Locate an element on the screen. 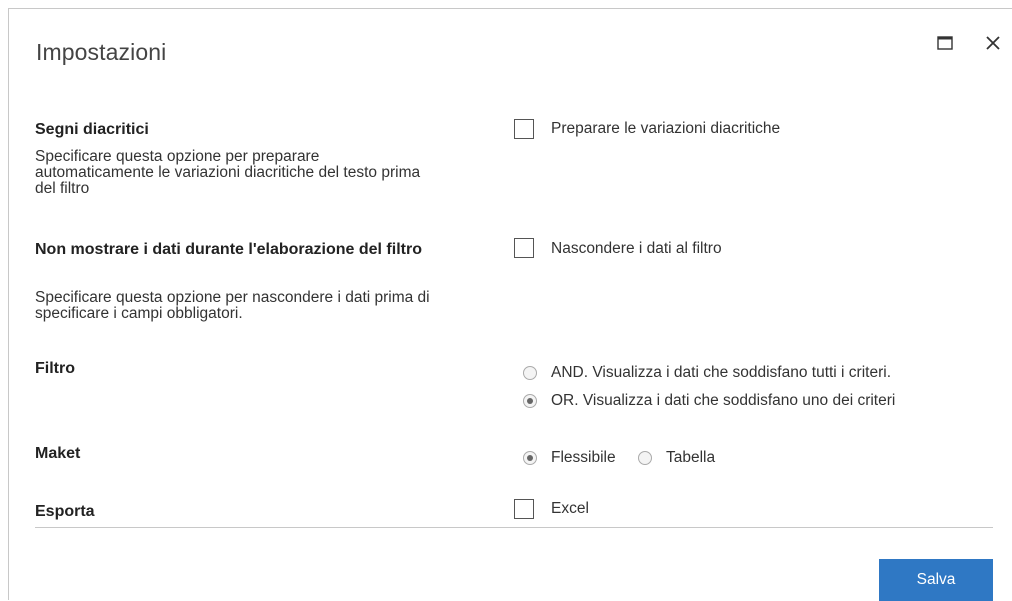  diacritics-checkbox is located at coordinates (524, 129).